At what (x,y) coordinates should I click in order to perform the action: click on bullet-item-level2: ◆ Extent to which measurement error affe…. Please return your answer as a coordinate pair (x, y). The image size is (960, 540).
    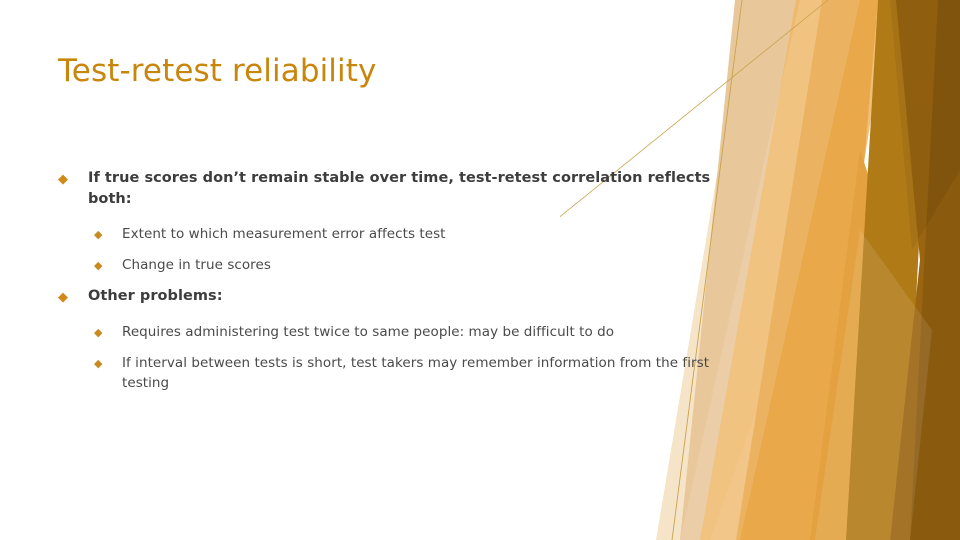
    Looking at the image, I should click on (398, 234).